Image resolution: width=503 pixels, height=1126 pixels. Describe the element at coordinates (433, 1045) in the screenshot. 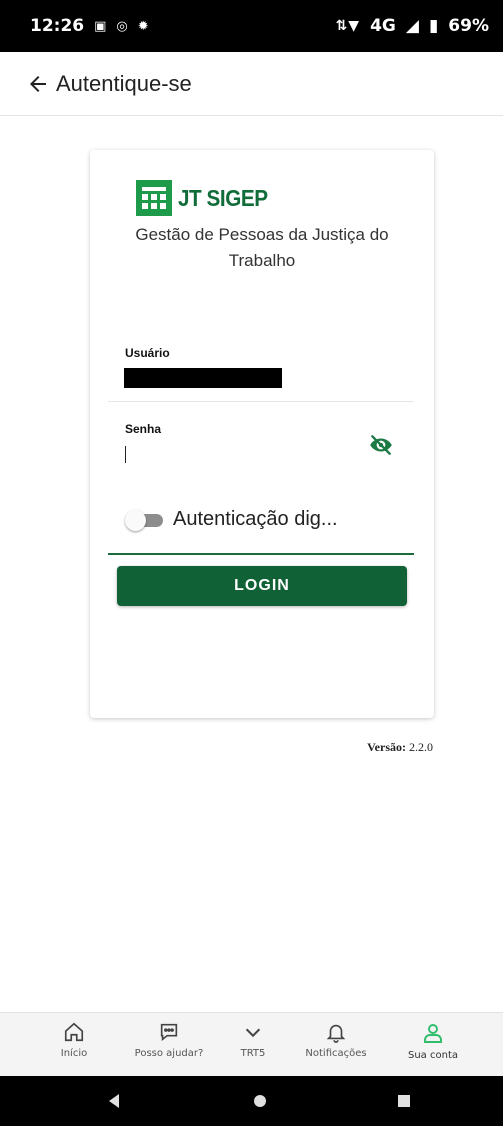

I see `nav-item-sua-conta: Sua conta` at that location.